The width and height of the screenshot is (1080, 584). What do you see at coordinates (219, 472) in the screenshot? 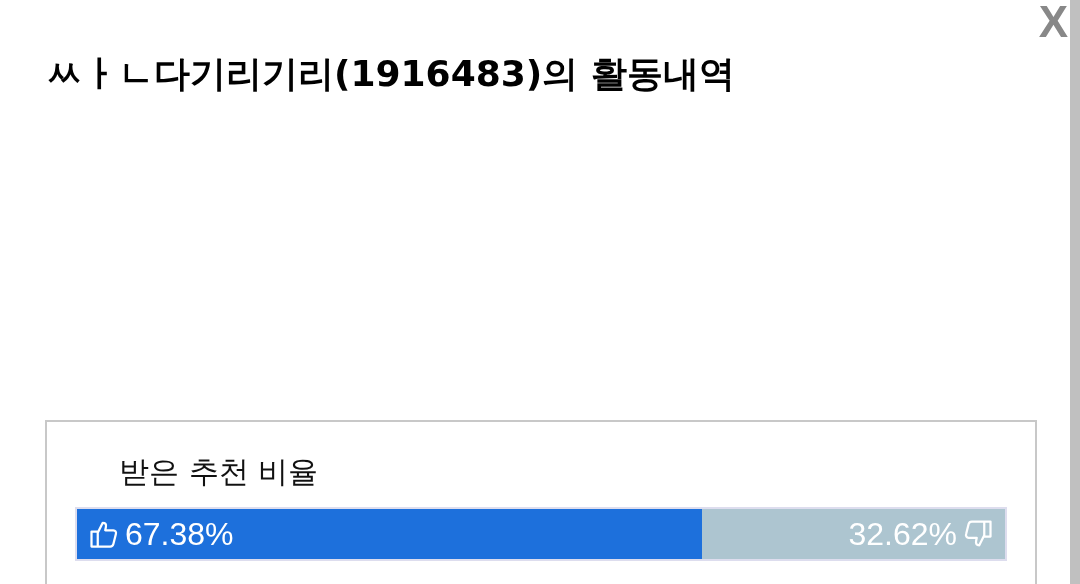
I see `ratio-label: 받은 추천 비율` at bounding box center [219, 472].